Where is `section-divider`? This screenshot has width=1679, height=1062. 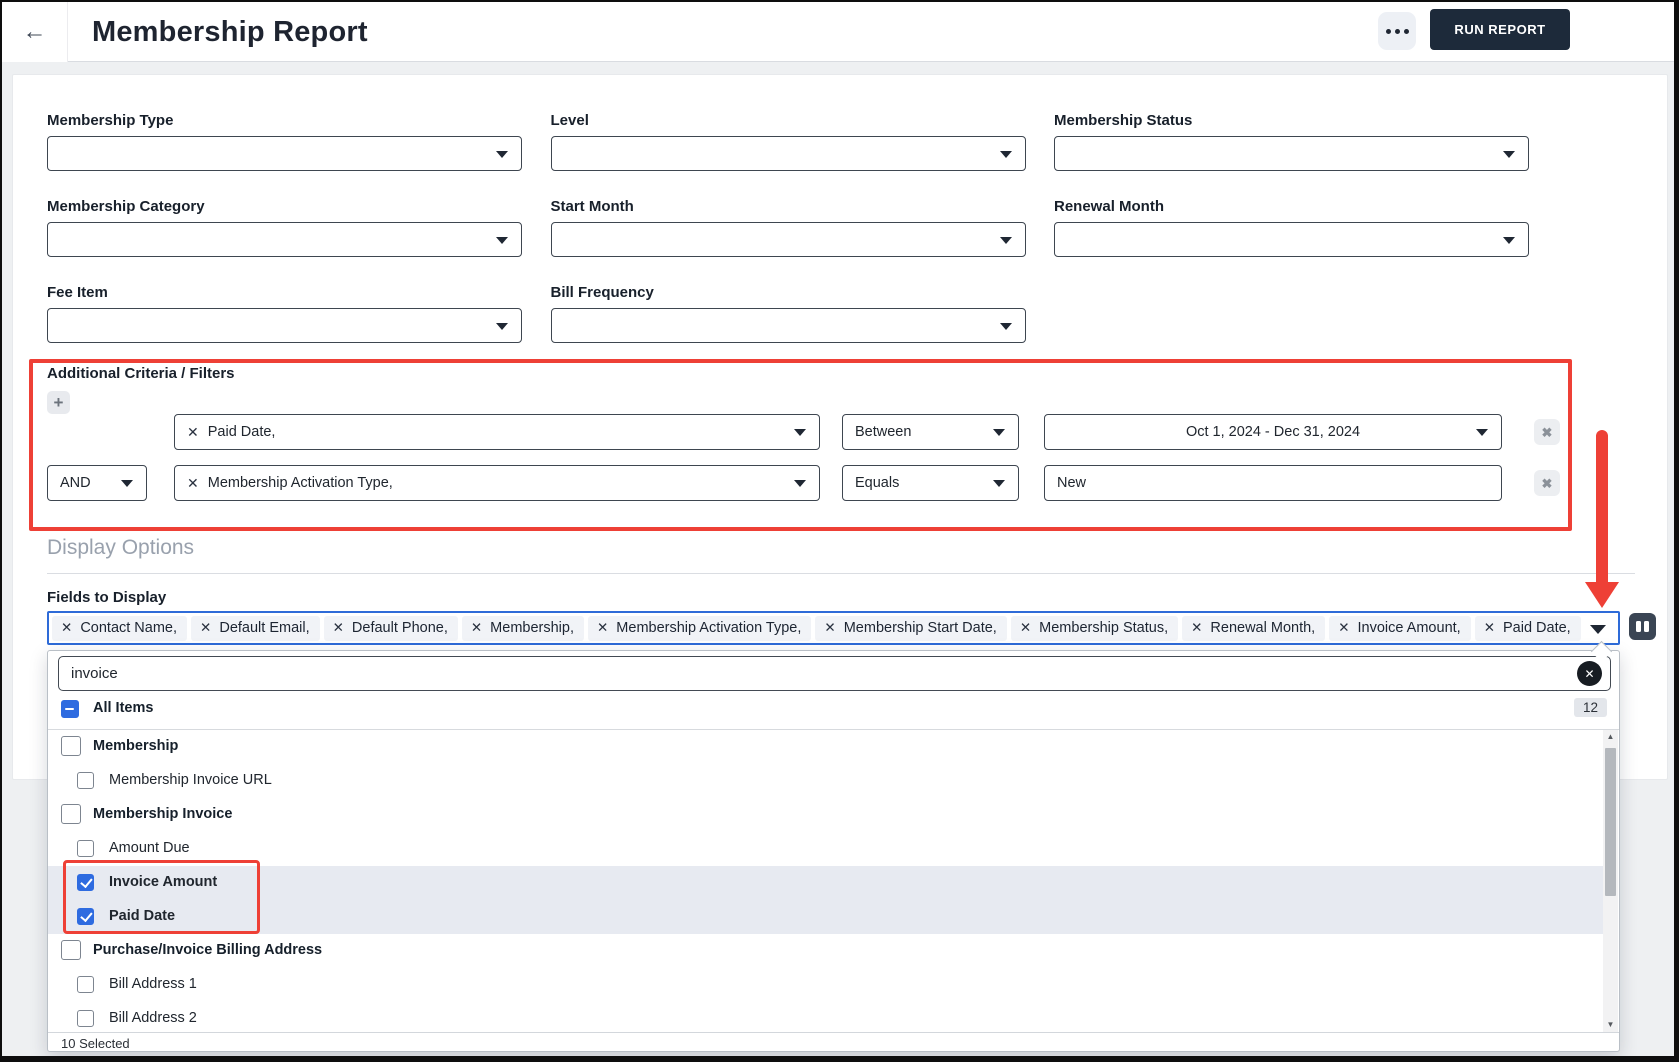 section-divider is located at coordinates (841, 573).